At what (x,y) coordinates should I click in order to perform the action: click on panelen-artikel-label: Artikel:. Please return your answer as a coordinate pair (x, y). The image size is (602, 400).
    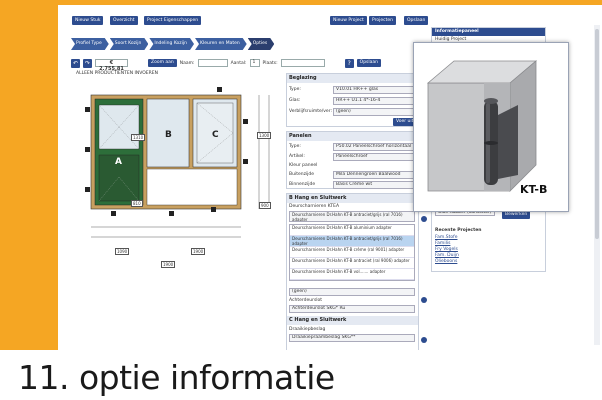
    Looking at the image, I should click on (297, 156).